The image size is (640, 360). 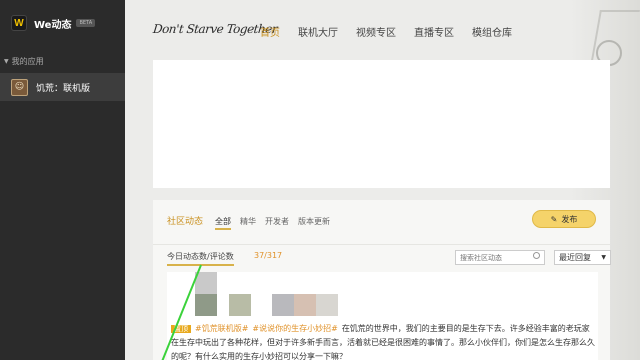 I want to click on sort-select: 最近回复 ▼, so click(x=582, y=257).